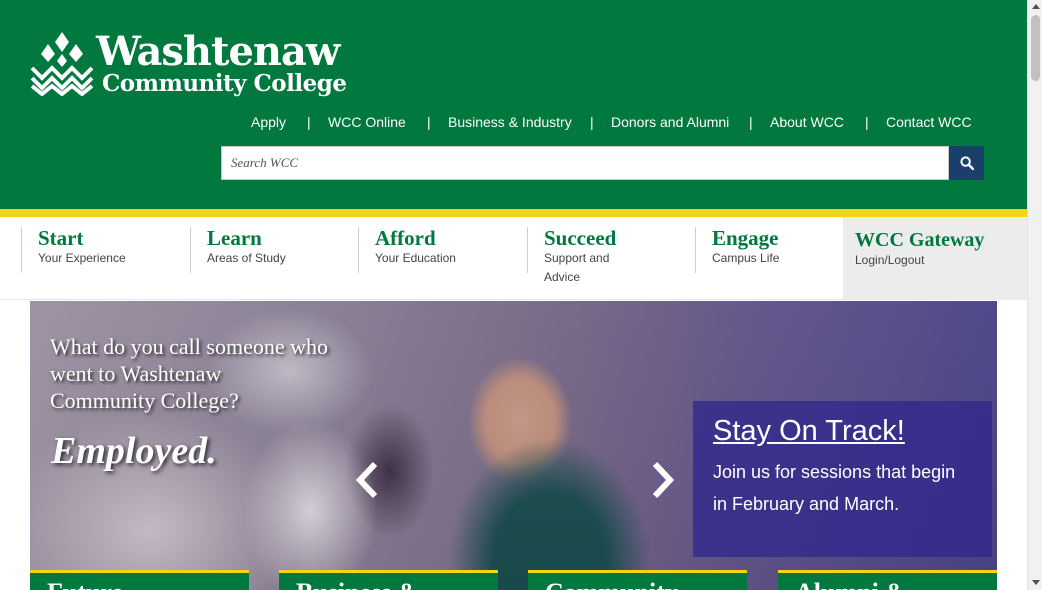 The image size is (1042, 590). Describe the element at coordinates (580, 238) in the screenshot. I see `mainnav-title: Succeed` at that location.